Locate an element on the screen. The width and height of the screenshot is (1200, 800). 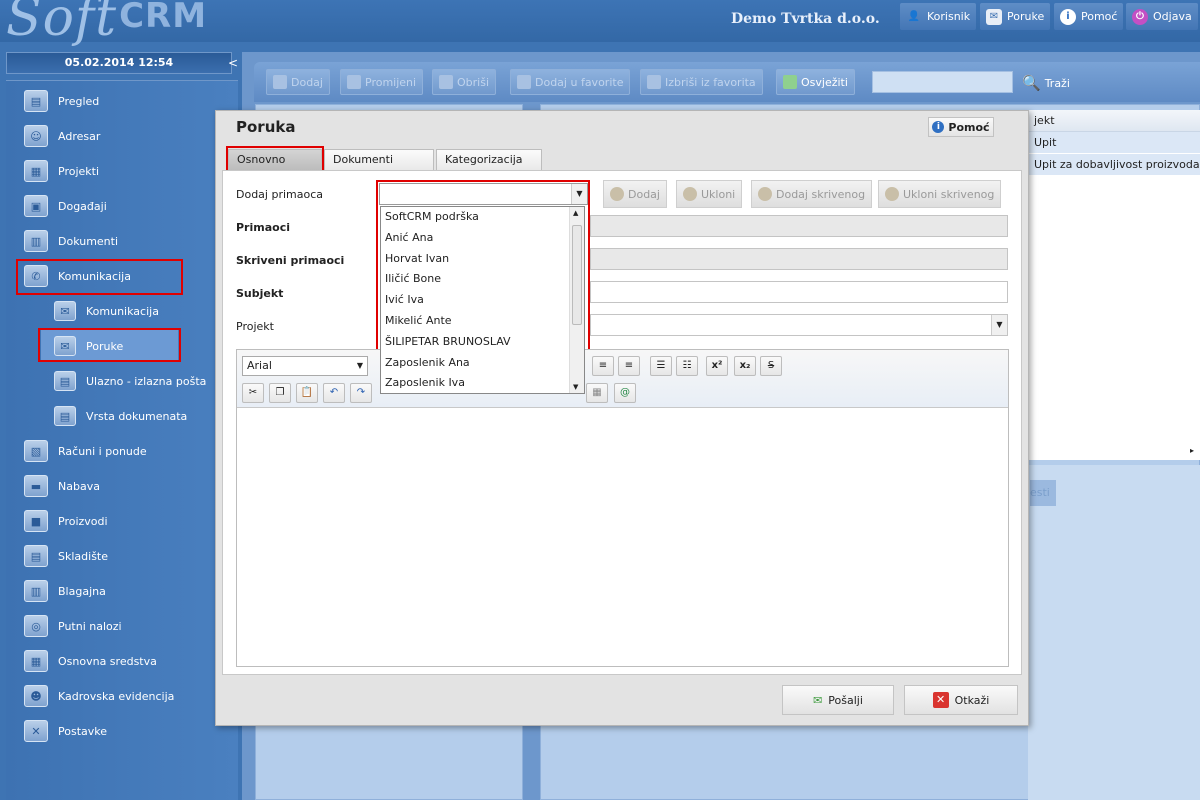
sidebar-item-osnovna-sredstva: ▦ Osnovna sredstva is located at coordinates (90, 661).